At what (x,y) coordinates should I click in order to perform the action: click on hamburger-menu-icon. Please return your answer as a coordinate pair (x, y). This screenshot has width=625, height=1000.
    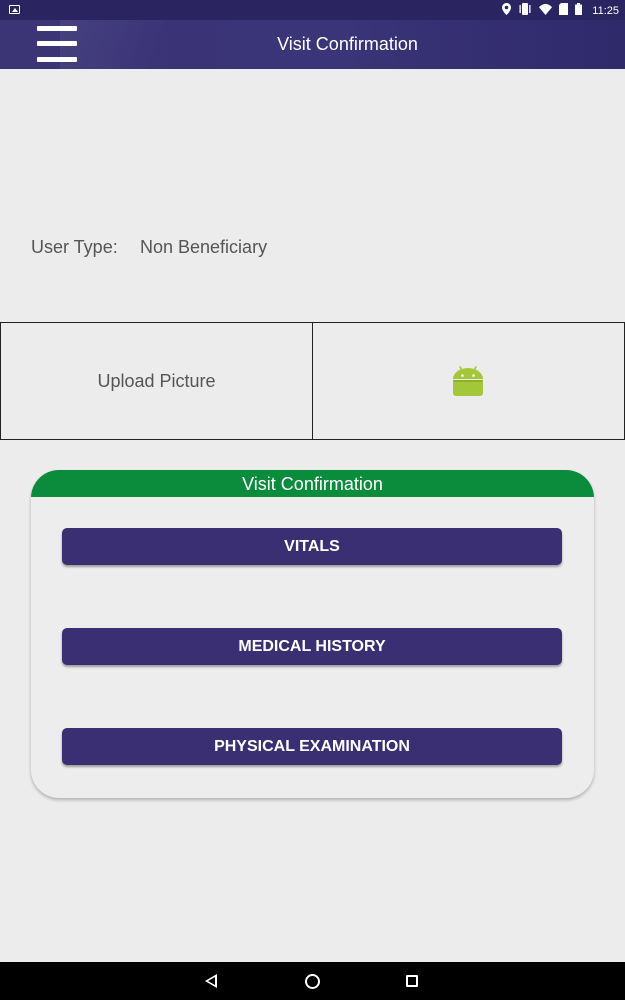
    Looking at the image, I should click on (57, 45).